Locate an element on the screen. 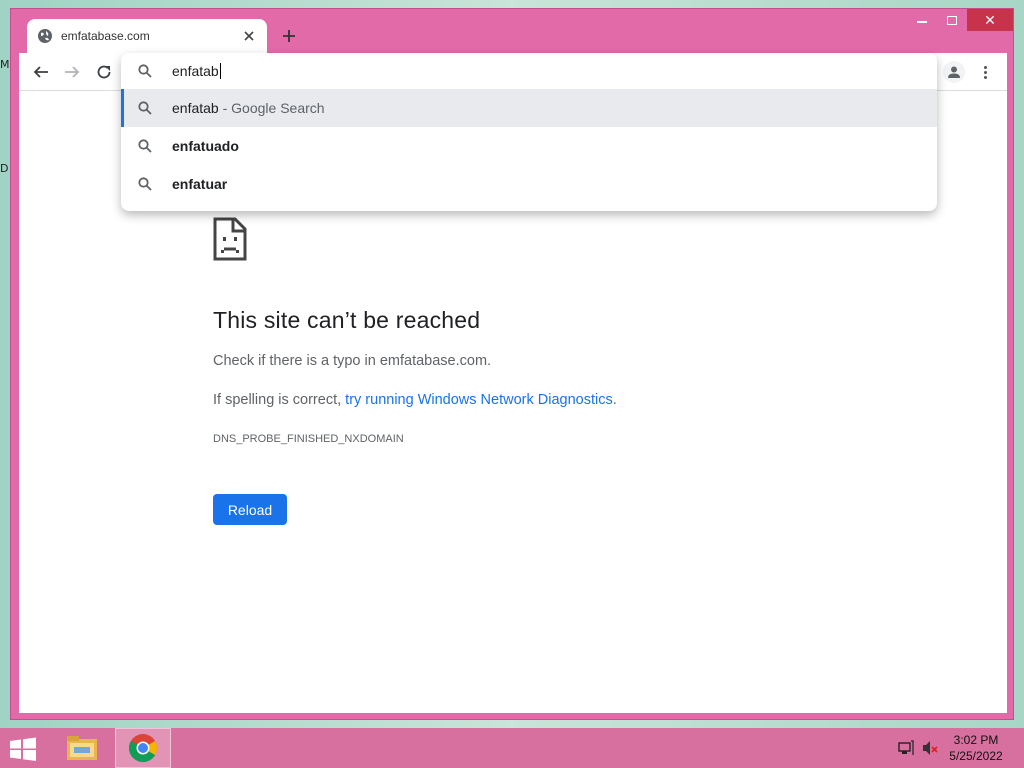 The height and width of the screenshot is (768, 1024). maximize-icon is located at coordinates (952, 20).